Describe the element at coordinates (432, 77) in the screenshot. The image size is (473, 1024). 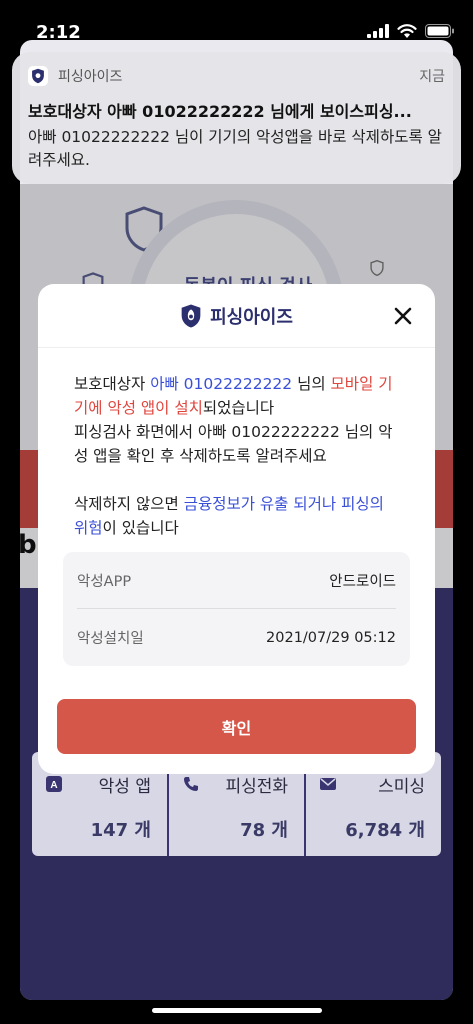
I see `notification-time: 지금` at that location.